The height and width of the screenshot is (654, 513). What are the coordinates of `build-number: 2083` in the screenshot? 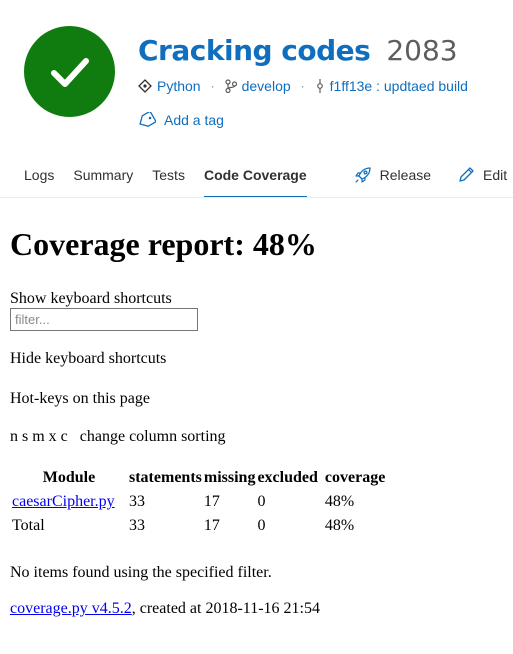 It's located at (422, 50).